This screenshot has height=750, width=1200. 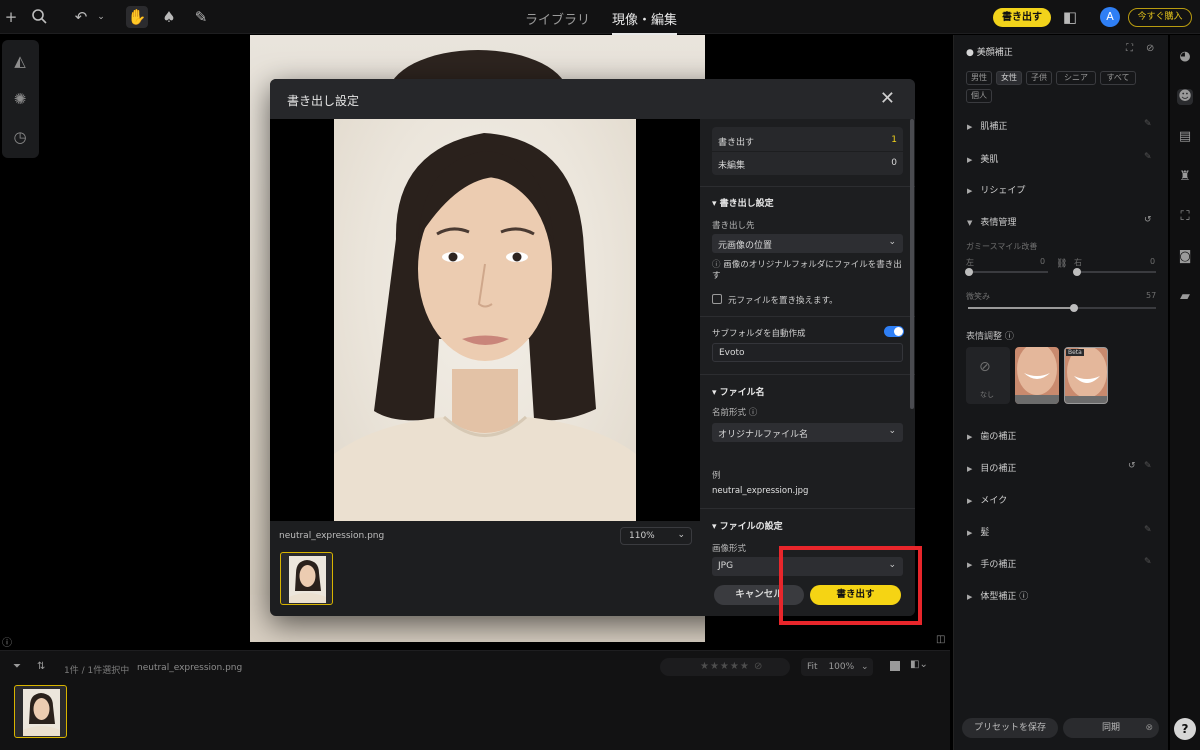 I want to click on name-format-label: 名前形式 ⓘ, so click(x=735, y=413).